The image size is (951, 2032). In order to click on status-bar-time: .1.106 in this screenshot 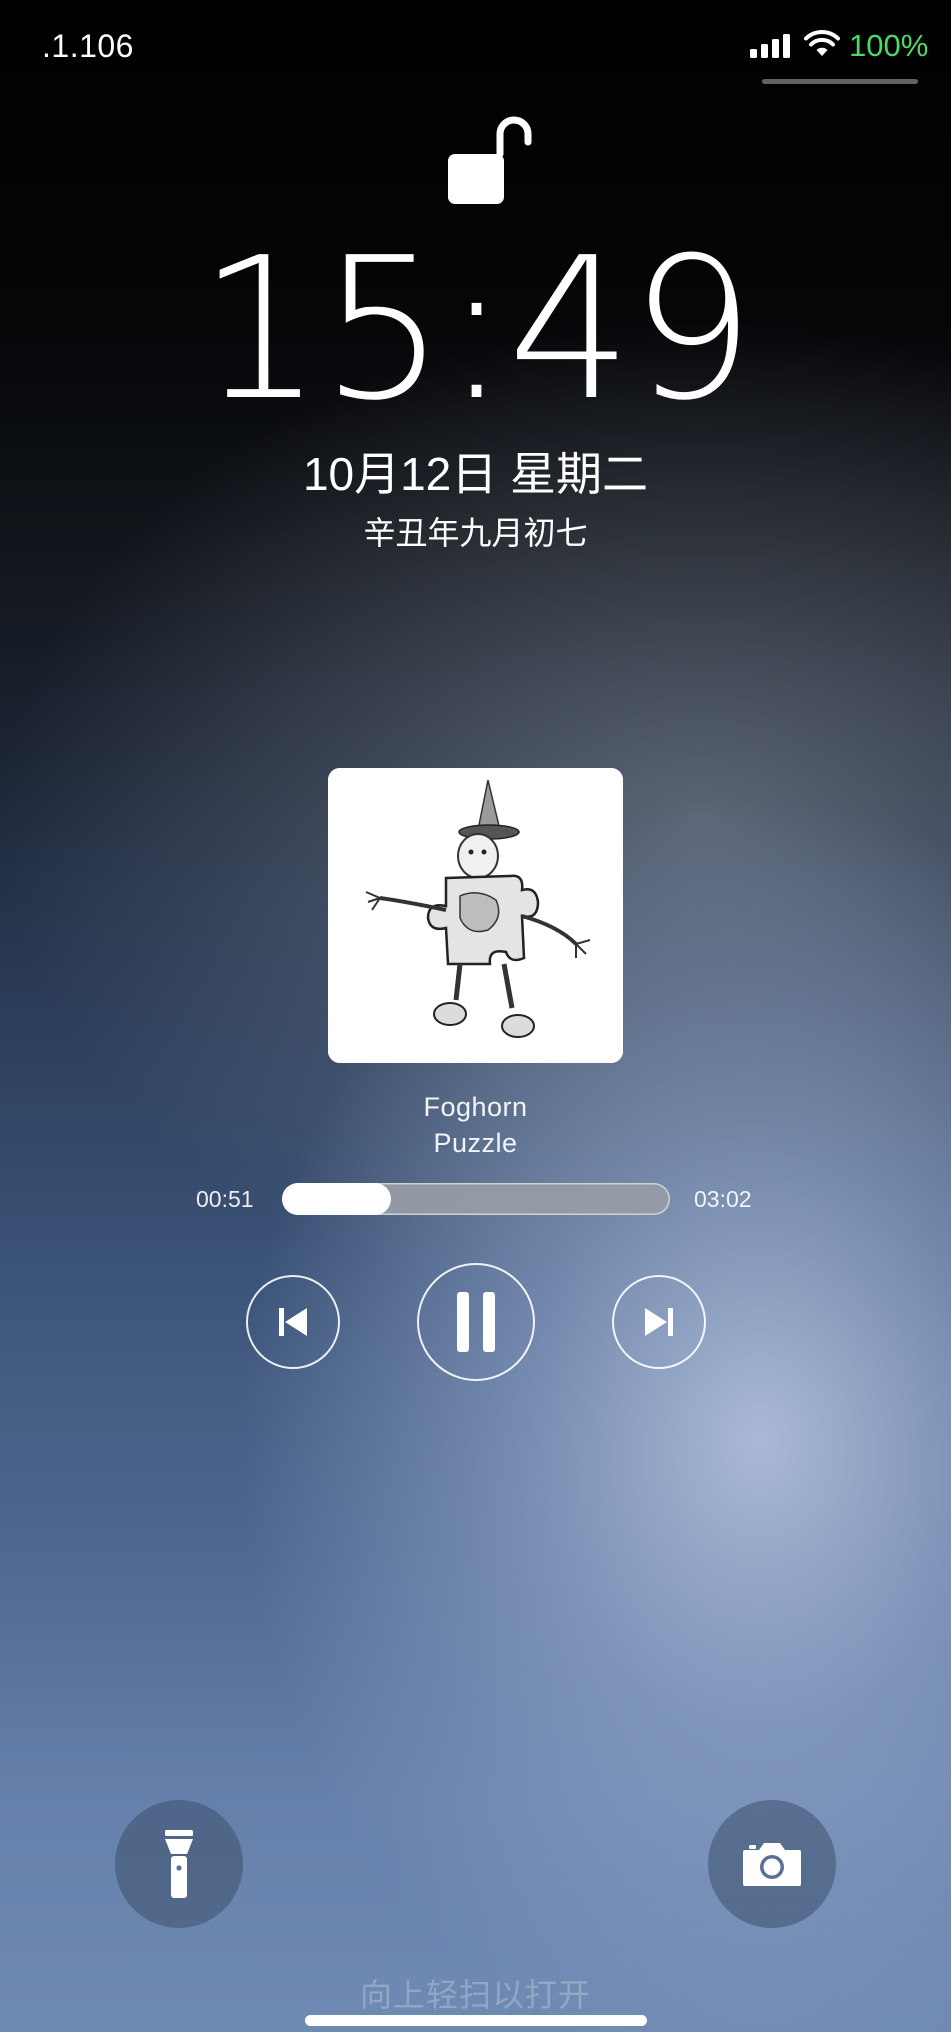, I will do `click(88, 46)`.